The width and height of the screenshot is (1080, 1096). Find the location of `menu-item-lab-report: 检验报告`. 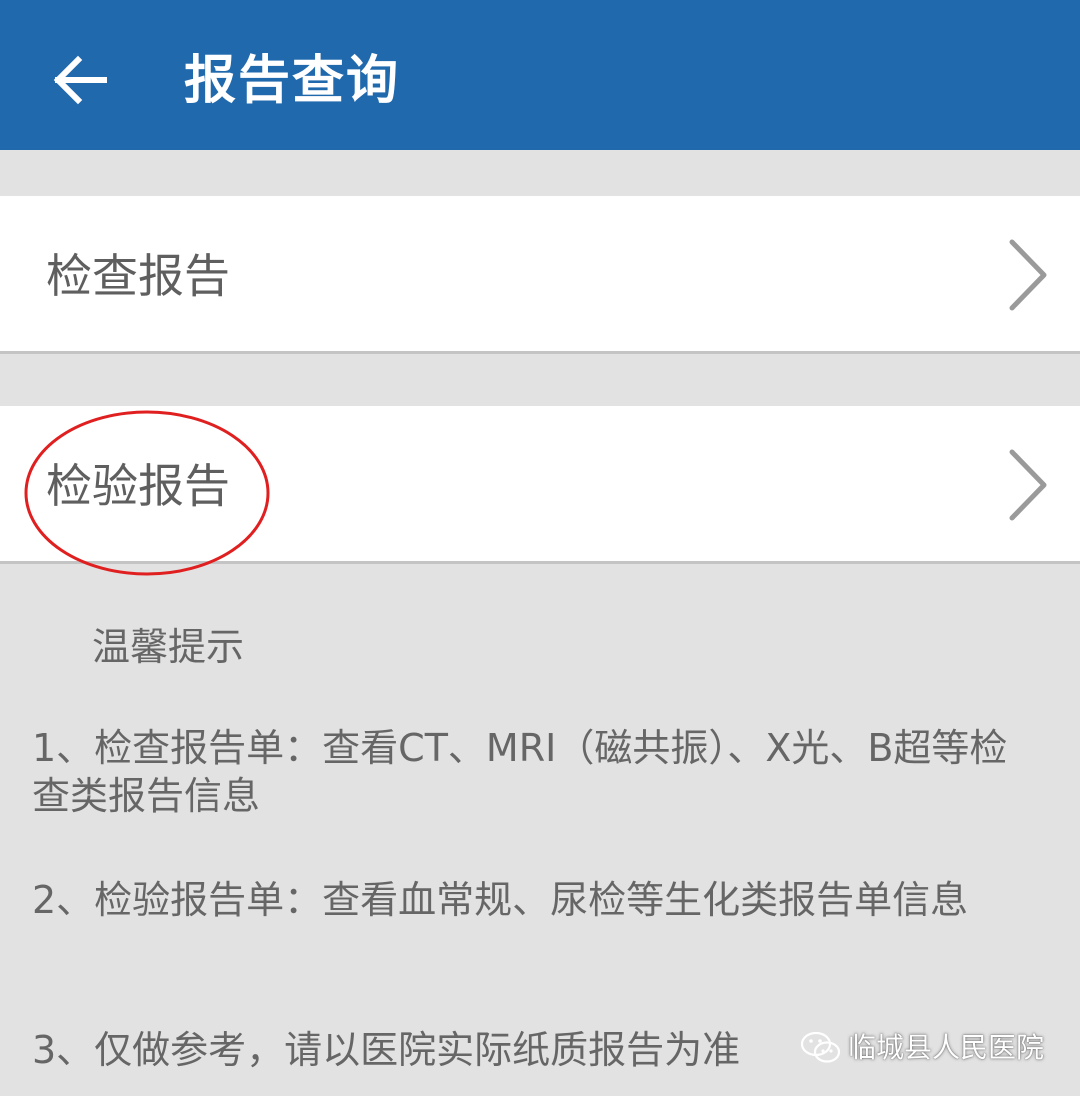

menu-item-lab-report: 检验报告 is located at coordinates (540, 485).